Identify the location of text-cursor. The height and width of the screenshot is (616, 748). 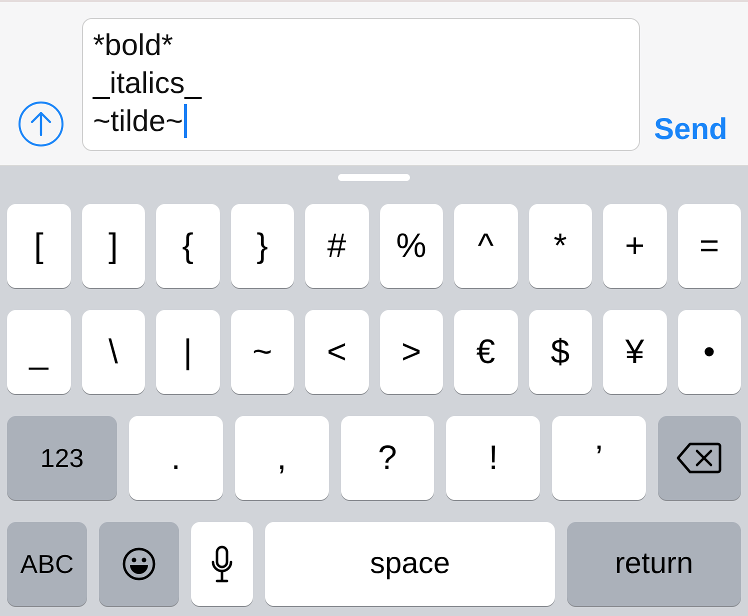
(186, 121).